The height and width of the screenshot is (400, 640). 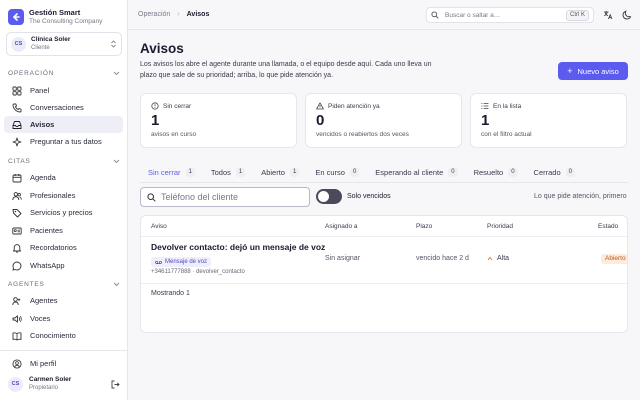 I want to click on tab-resuelto: Resuelto 0, so click(x=496, y=172).